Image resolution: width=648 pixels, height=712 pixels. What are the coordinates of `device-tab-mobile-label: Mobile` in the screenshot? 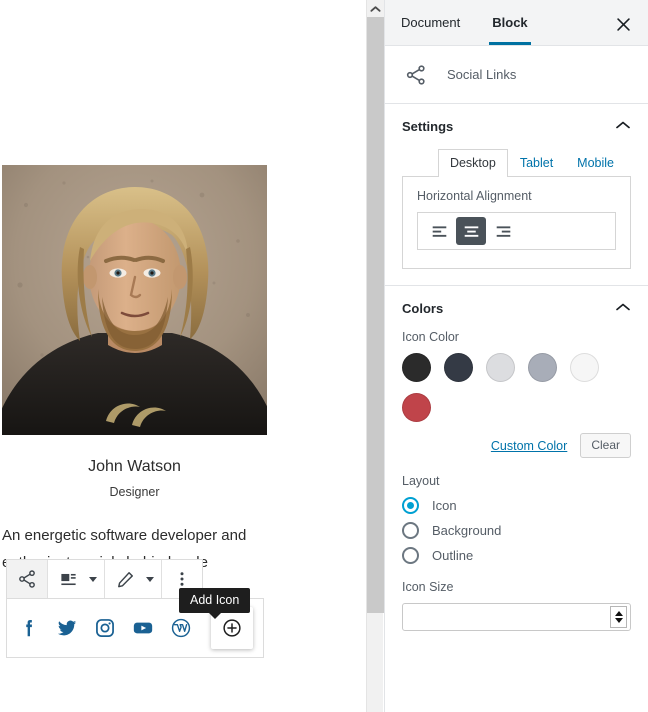 It's located at (595, 163).